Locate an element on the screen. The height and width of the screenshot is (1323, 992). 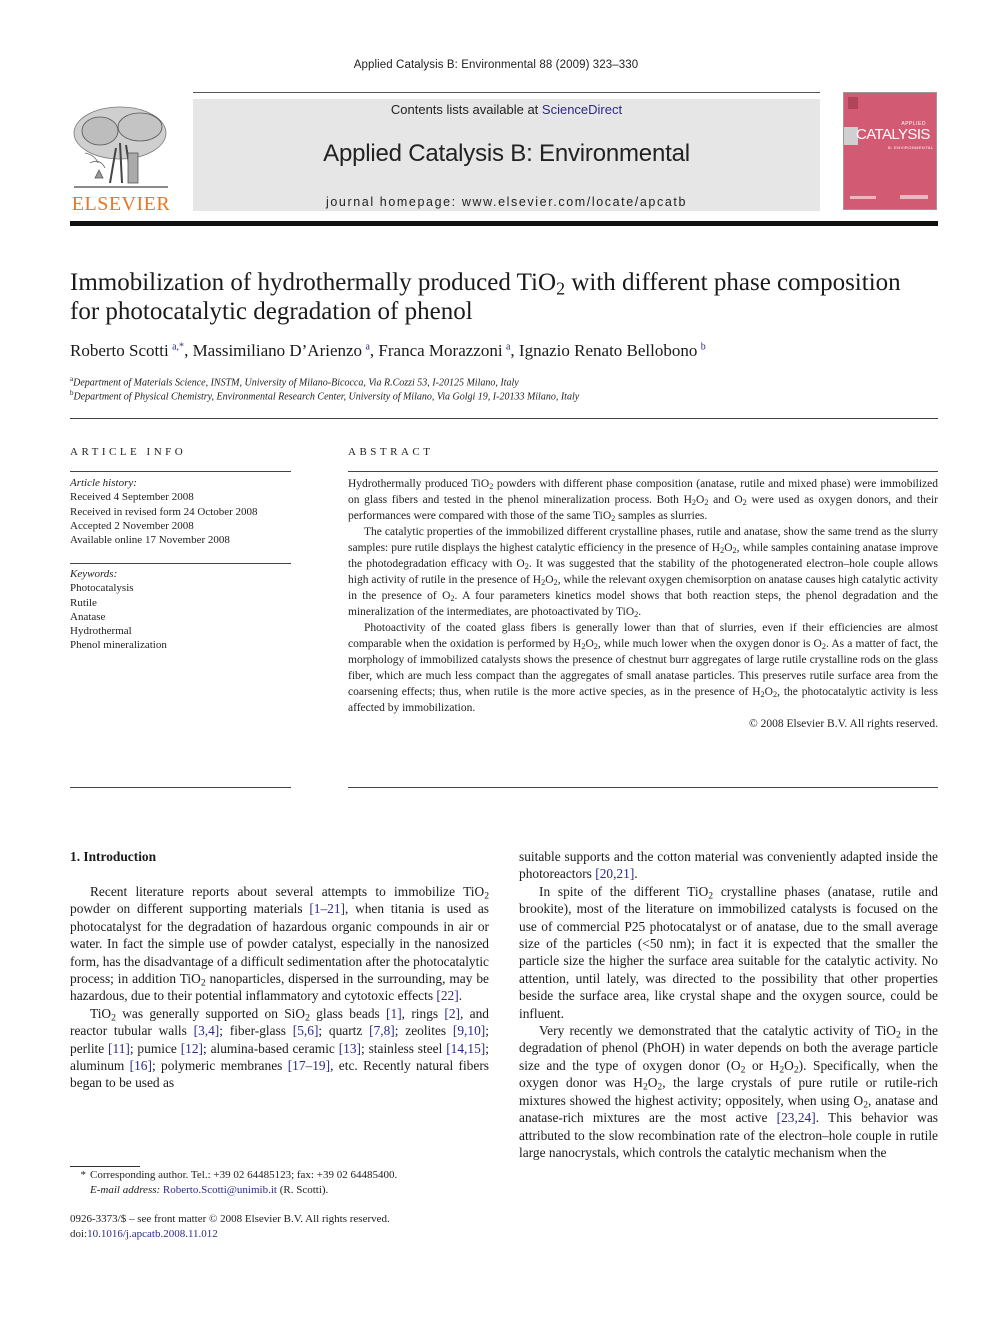
citation-link: [20,21] is located at coordinates (614, 873).